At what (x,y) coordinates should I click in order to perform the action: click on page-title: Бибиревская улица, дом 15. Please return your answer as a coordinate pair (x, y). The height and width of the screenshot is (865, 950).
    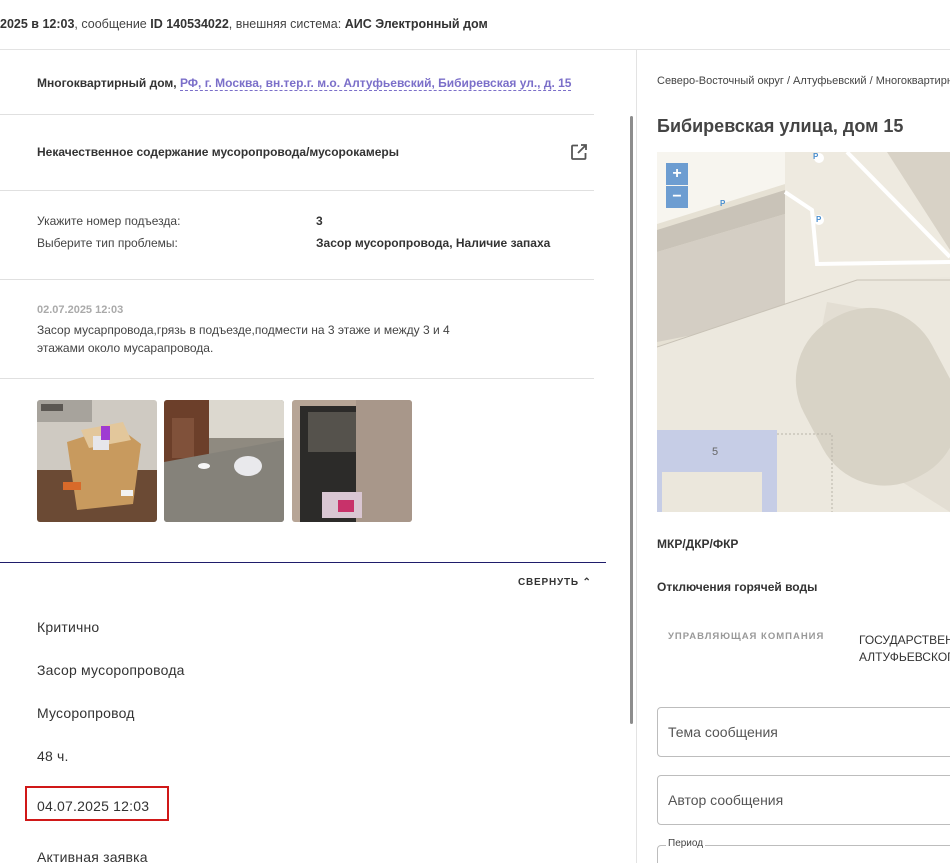
    Looking at the image, I should click on (780, 126).